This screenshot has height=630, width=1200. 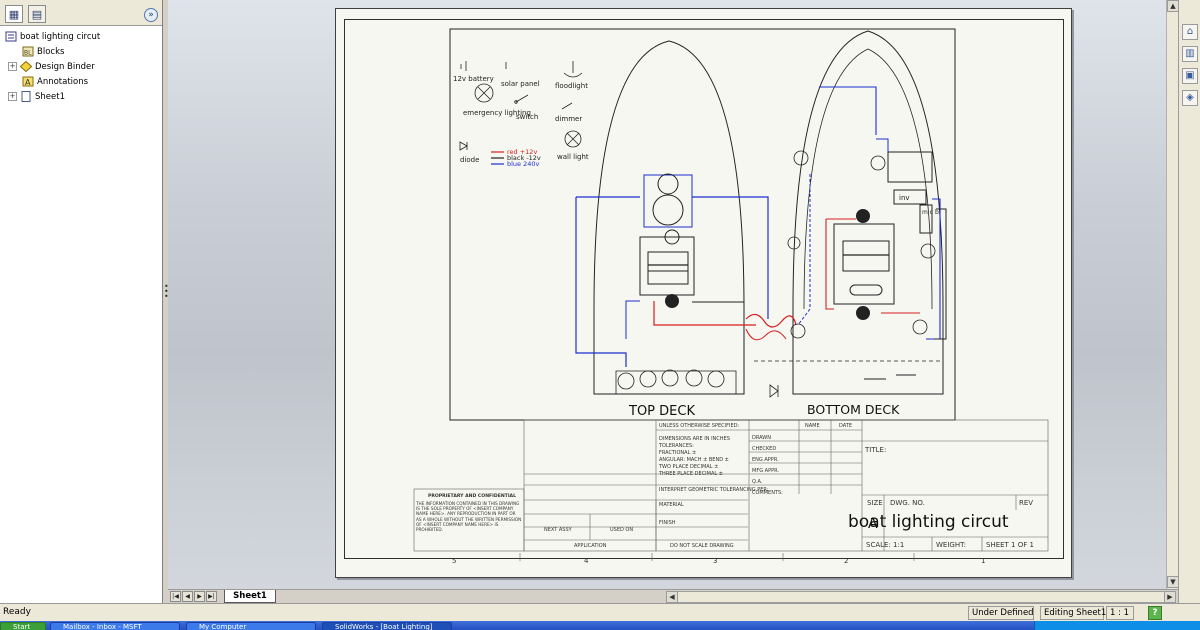 I want to click on top-deck-hull, so click(x=669, y=217).